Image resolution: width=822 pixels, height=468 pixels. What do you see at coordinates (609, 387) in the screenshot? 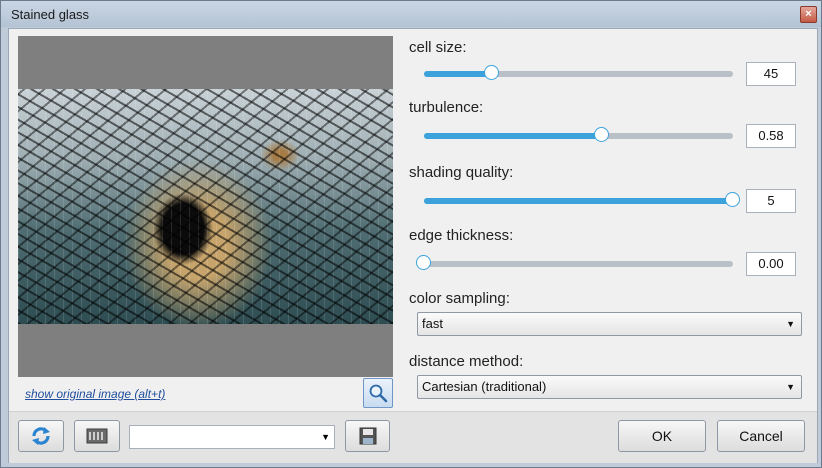
I see `distance-method-dropdown: Cartesian (traditional) ▼` at bounding box center [609, 387].